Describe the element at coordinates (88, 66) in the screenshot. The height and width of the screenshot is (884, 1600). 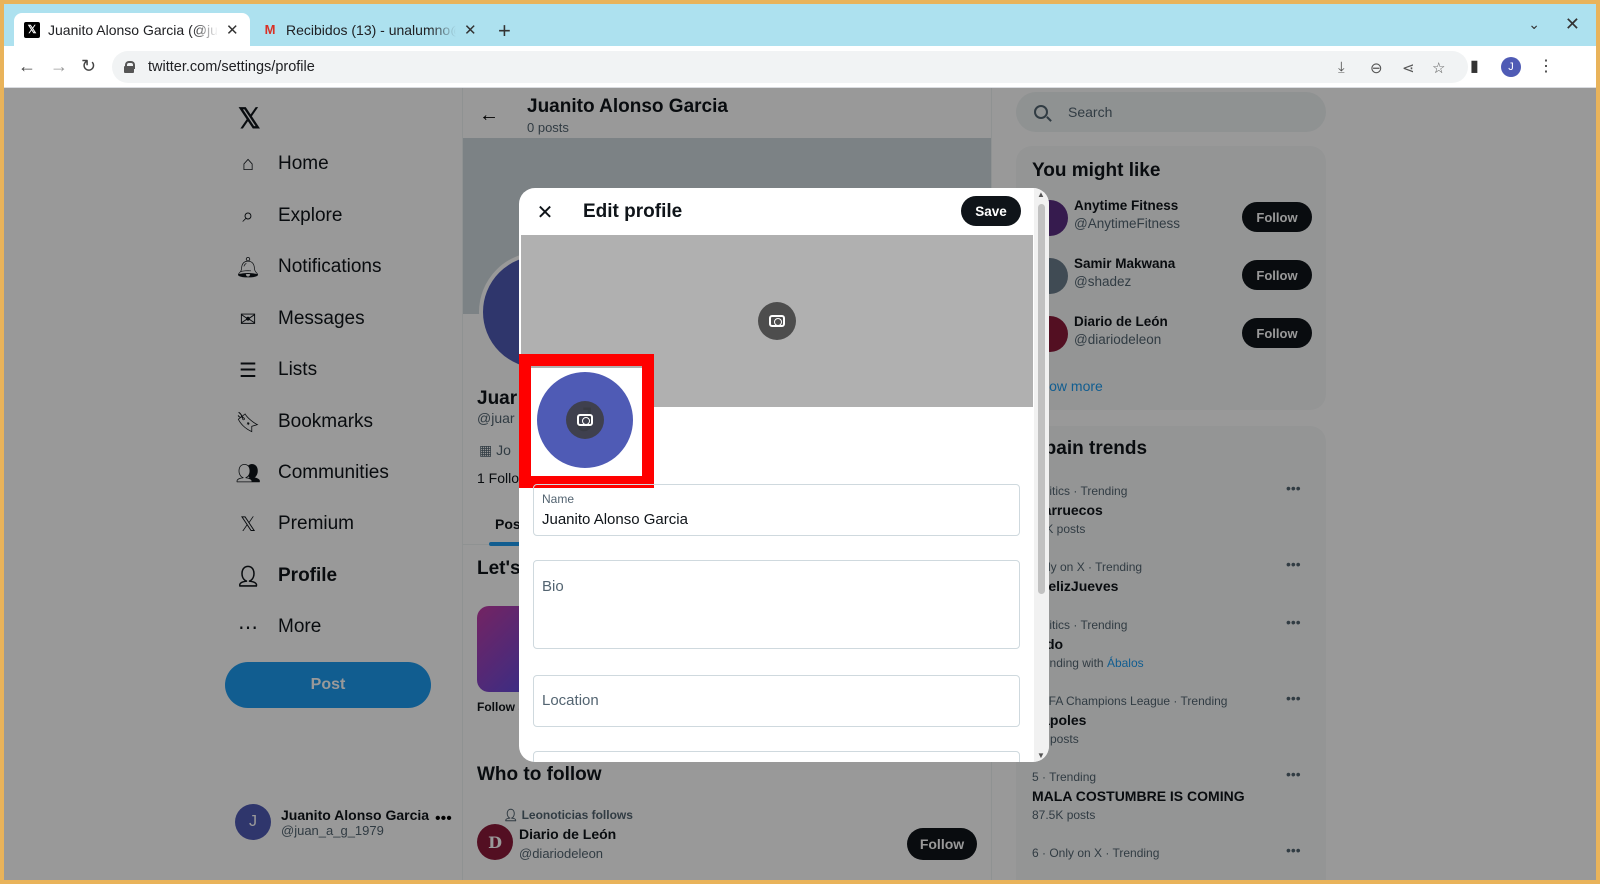
I see `reload-icon: ↻` at that location.